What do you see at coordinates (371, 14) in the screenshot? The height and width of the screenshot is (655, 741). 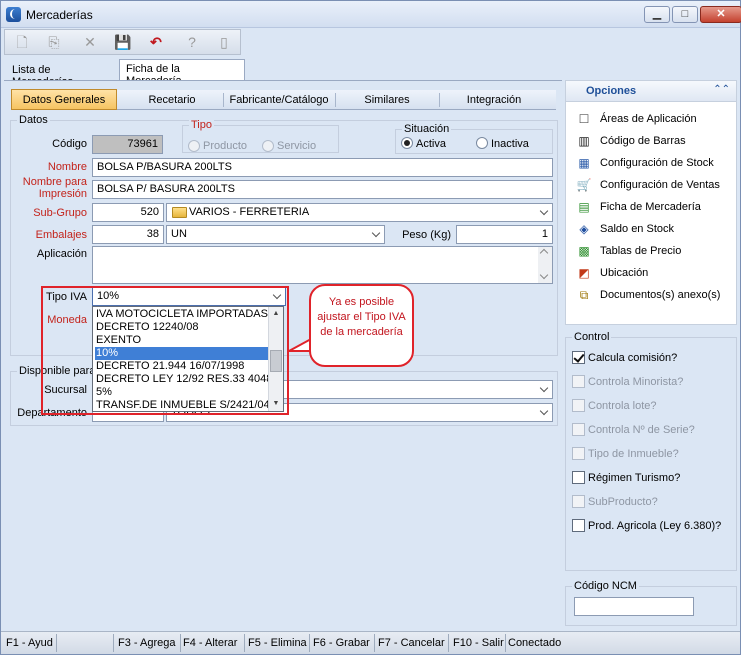 I see `title-bar: Mercaderías ▁ □ ✕` at bounding box center [371, 14].